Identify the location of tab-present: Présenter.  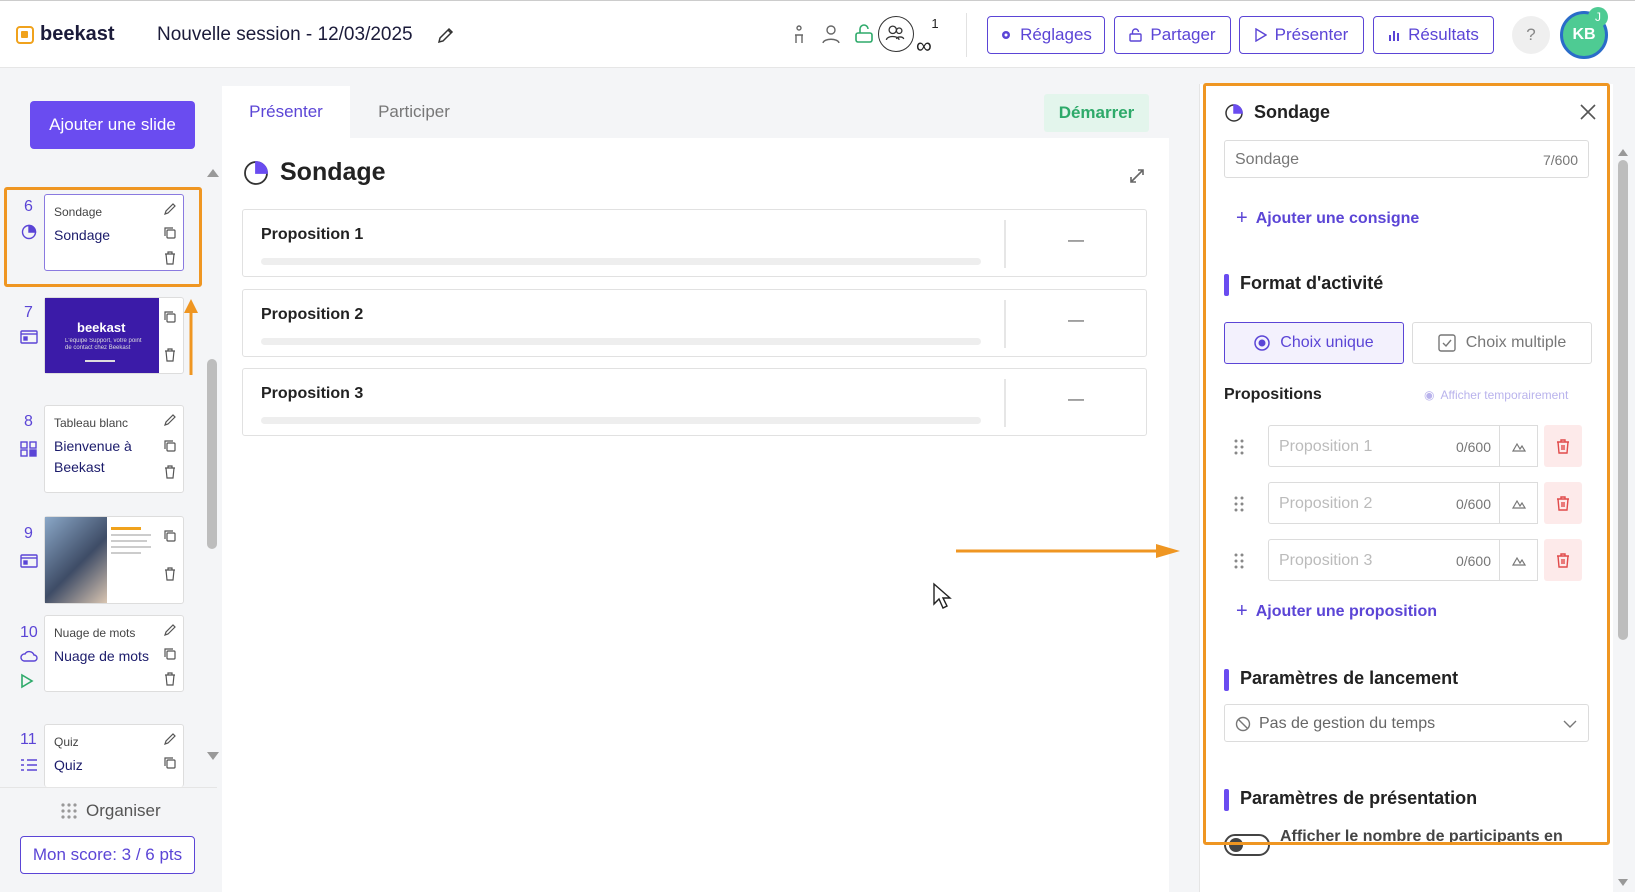
(286, 112).